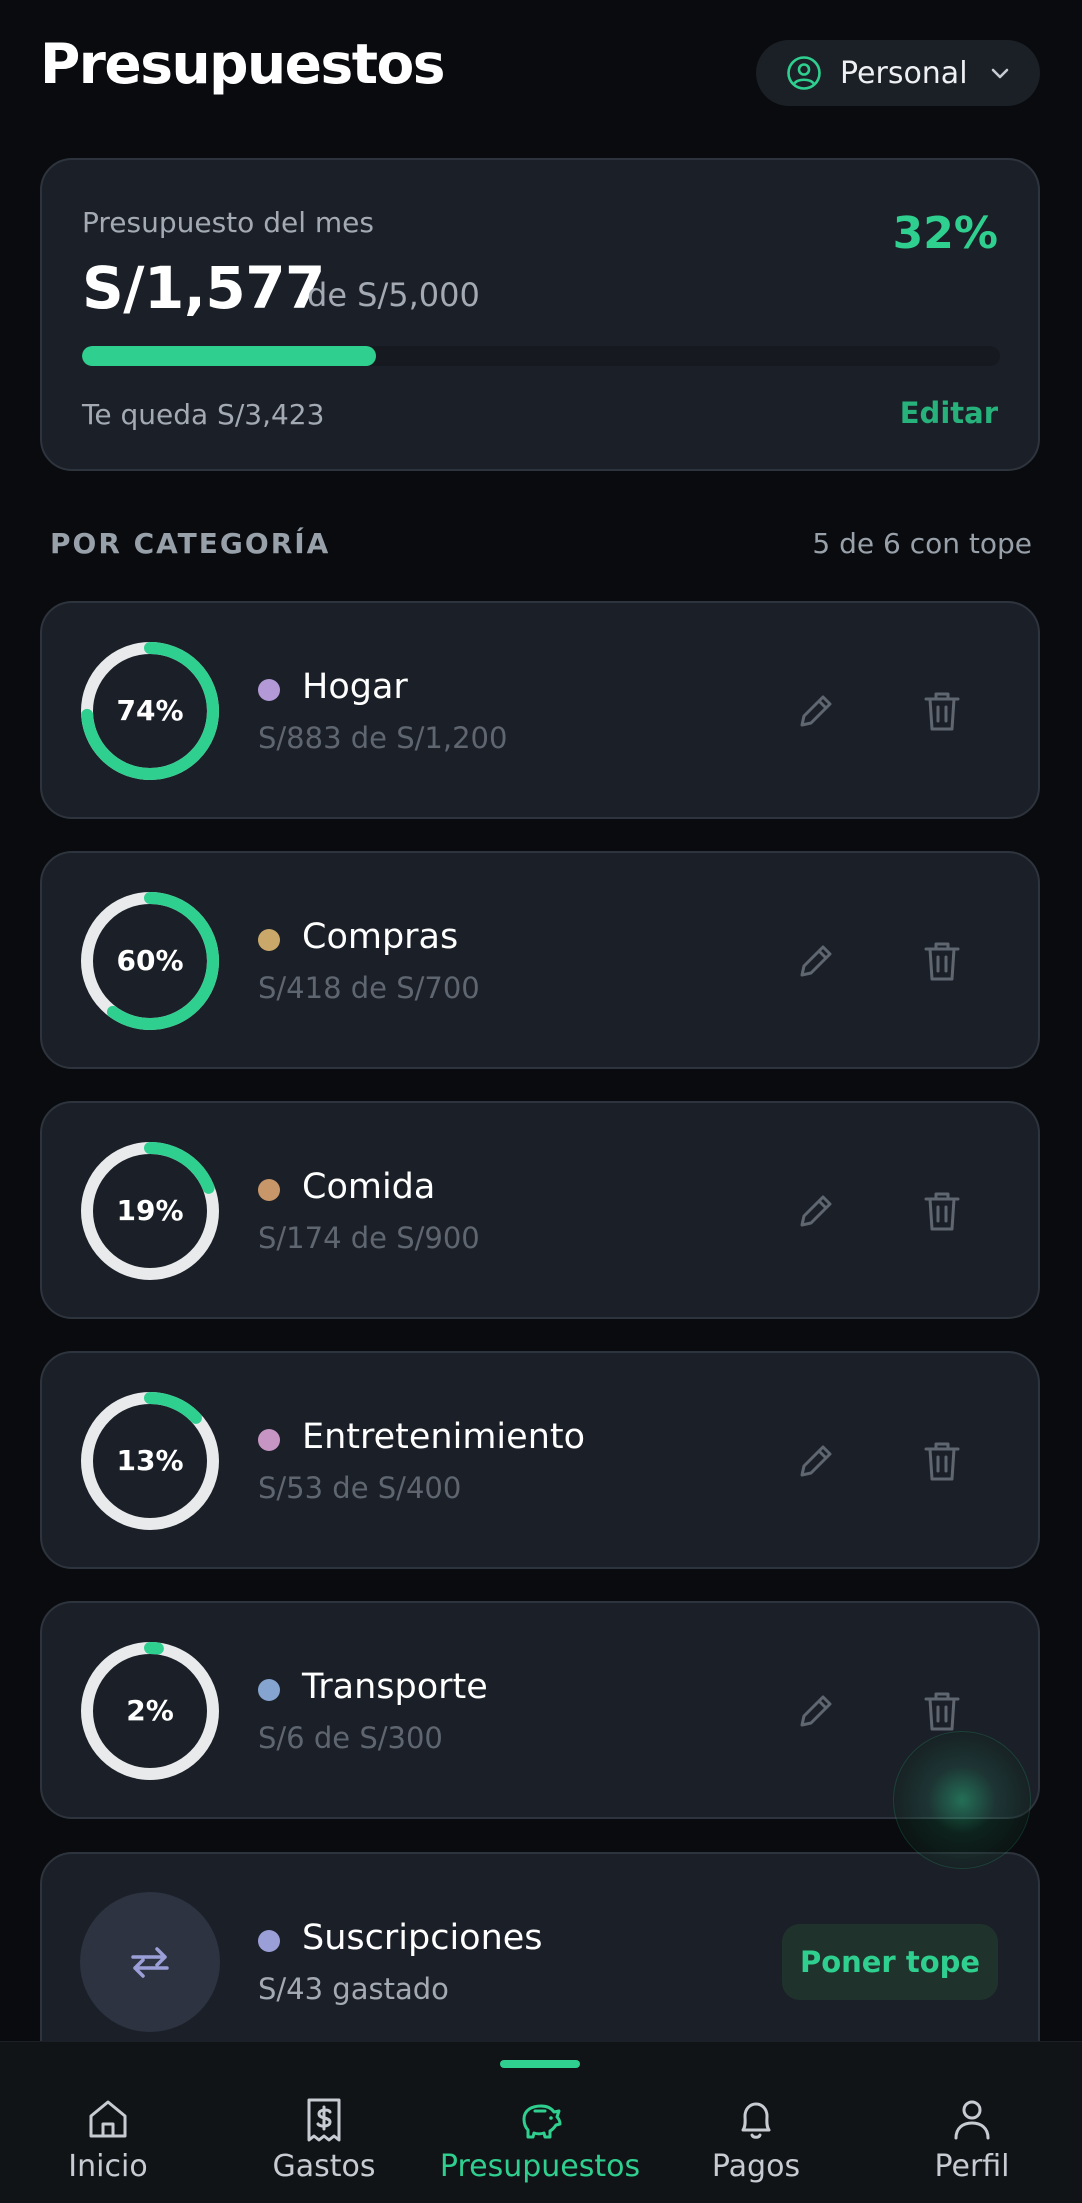 The image size is (1082, 2203). What do you see at coordinates (203, 414) in the screenshot?
I see `remaining-amount: Te queda S/3,423` at bounding box center [203, 414].